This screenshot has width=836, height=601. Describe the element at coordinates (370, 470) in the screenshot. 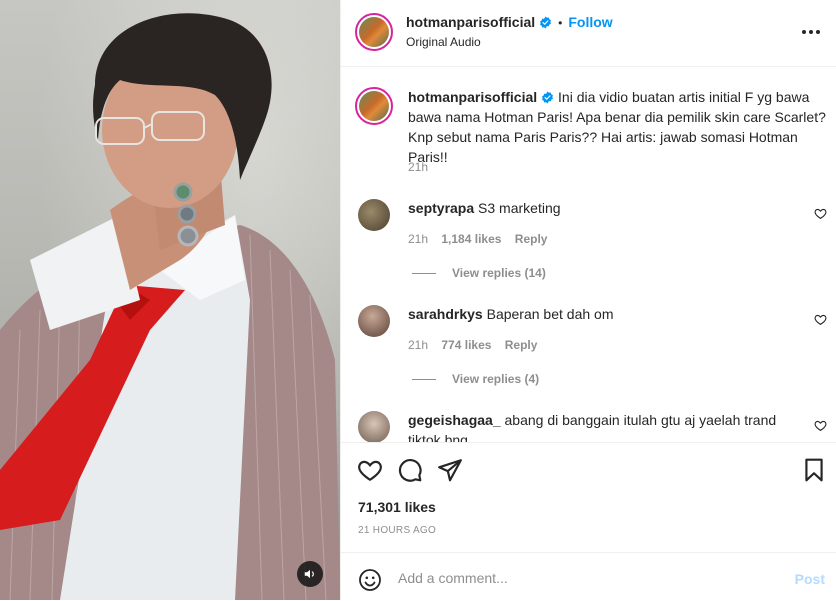

I see `heart-icon` at that location.